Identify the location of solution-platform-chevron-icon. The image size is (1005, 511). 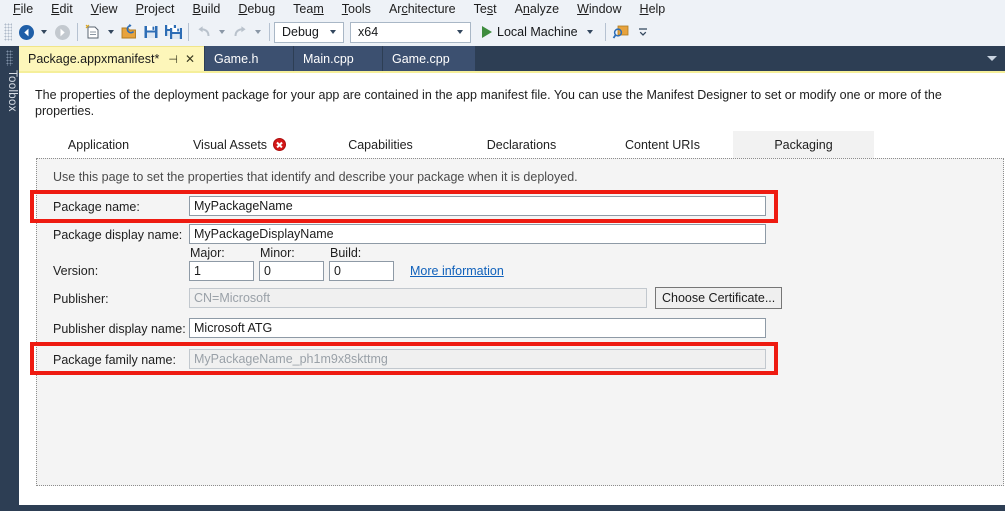
(460, 32).